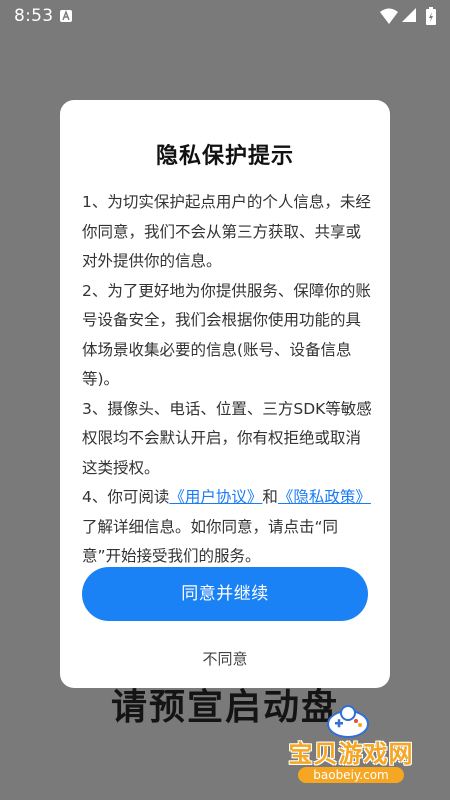 The image size is (450, 800). What do you see at coordinates (225, 658) in the screenshot?
I see `disagree-button: 不同意` at bounding box center [225, 658].